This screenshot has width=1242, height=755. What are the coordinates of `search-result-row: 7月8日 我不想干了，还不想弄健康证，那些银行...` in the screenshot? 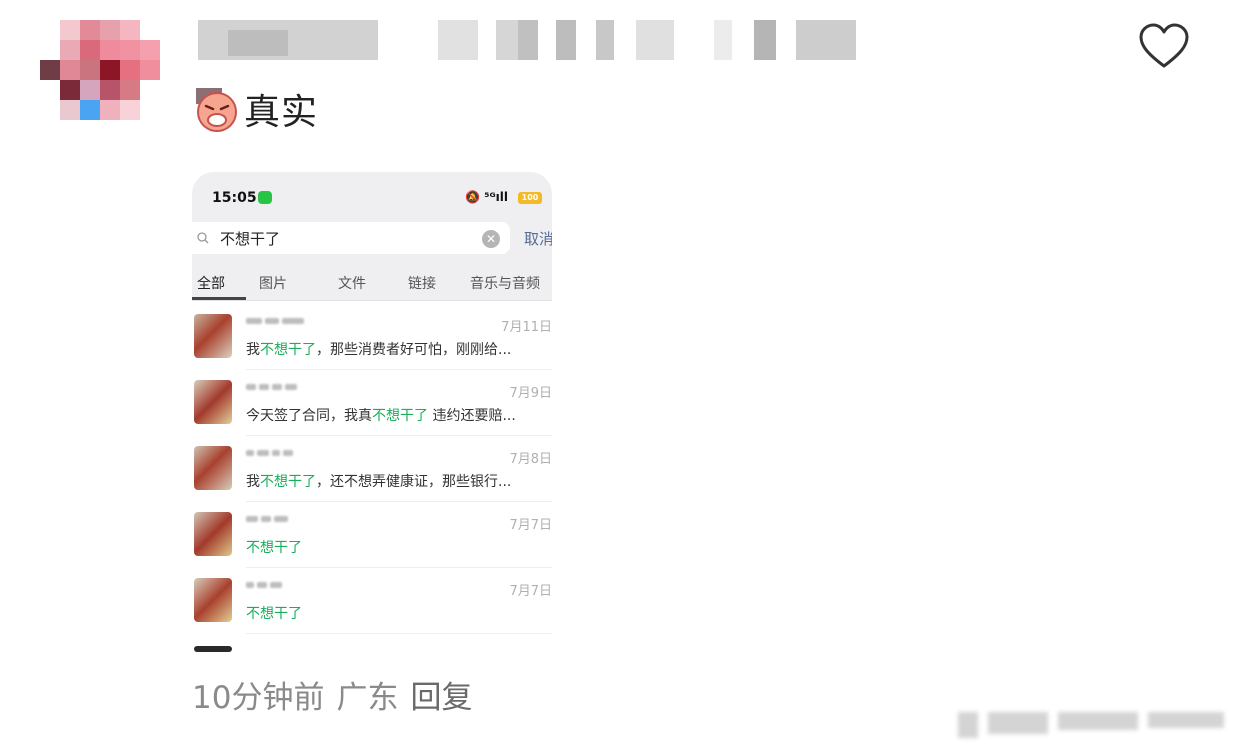 It's located at (372, 469).